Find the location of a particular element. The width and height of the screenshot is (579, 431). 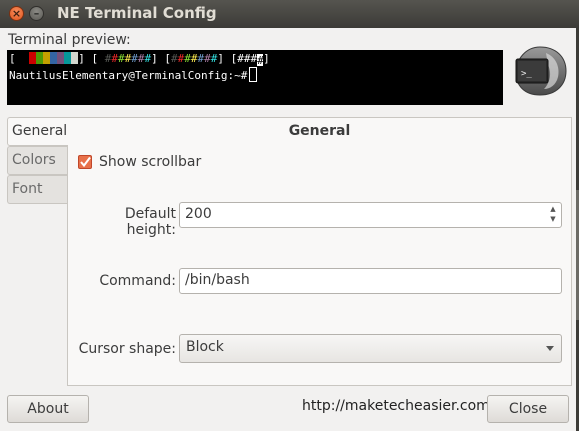

default-height-spinbox: 200 ▲ ▼ is located at coordinates (370, 215).